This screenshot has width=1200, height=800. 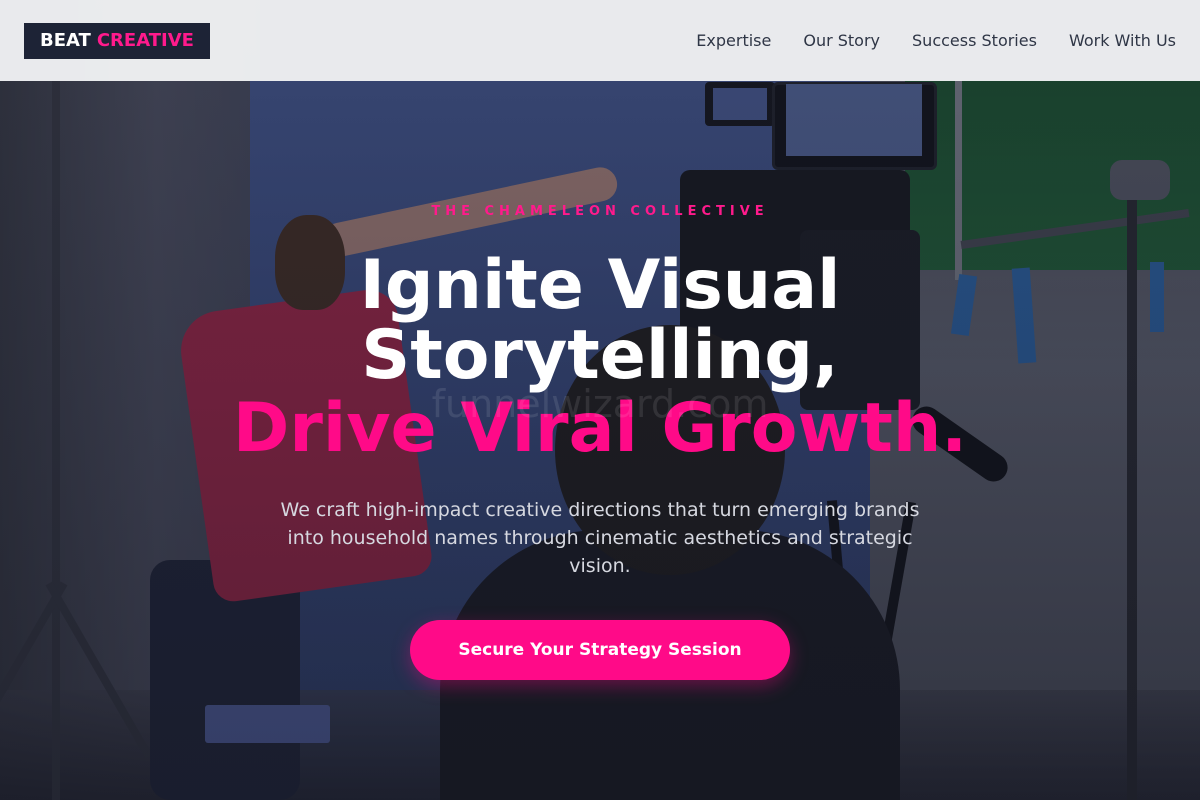 What do you see at coordinates (65, 40) in the screenshot?
I see `logo-text-beat: BEAT` at bounding box center [65, 40].